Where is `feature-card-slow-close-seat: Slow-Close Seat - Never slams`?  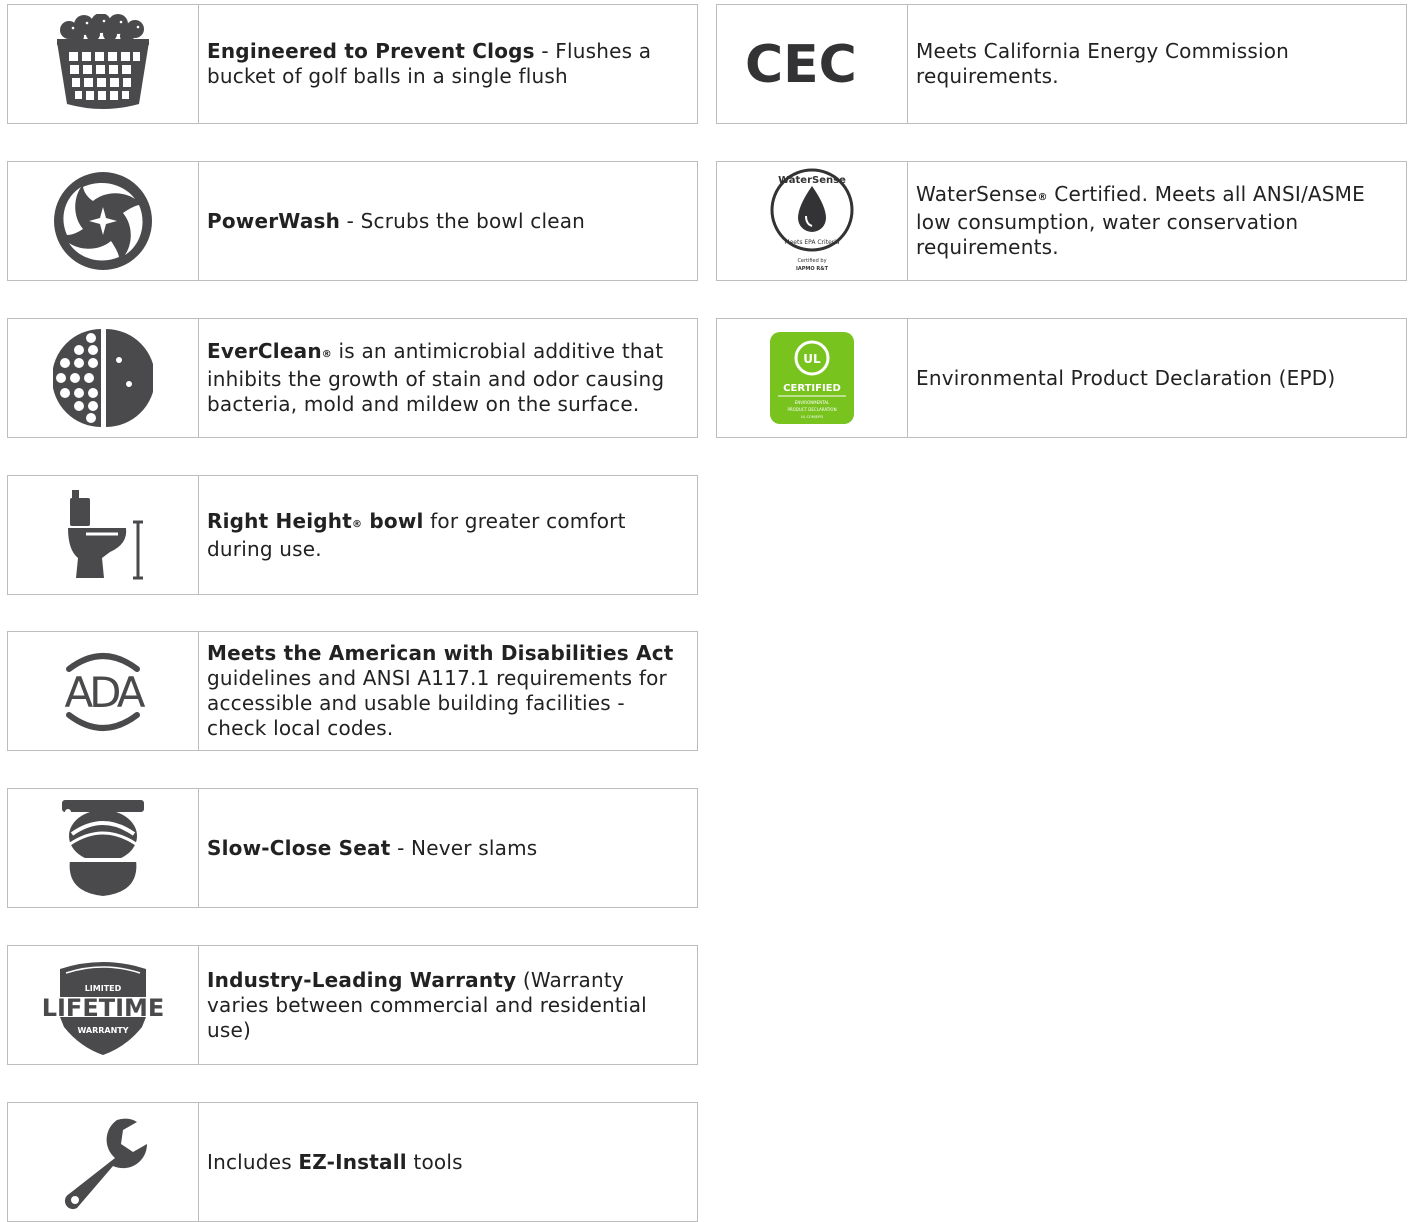 feature-card-slow-close-seat: Slow-Close Seat - Never slams is located at coordinates (352, 848).